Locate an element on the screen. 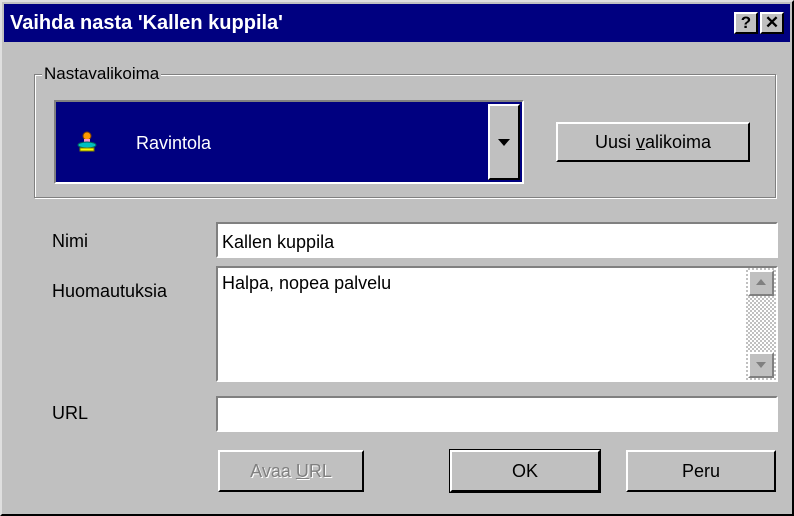 This screenshot has height=516, width=794. url-label: URL is located at coordinates (70, 413).